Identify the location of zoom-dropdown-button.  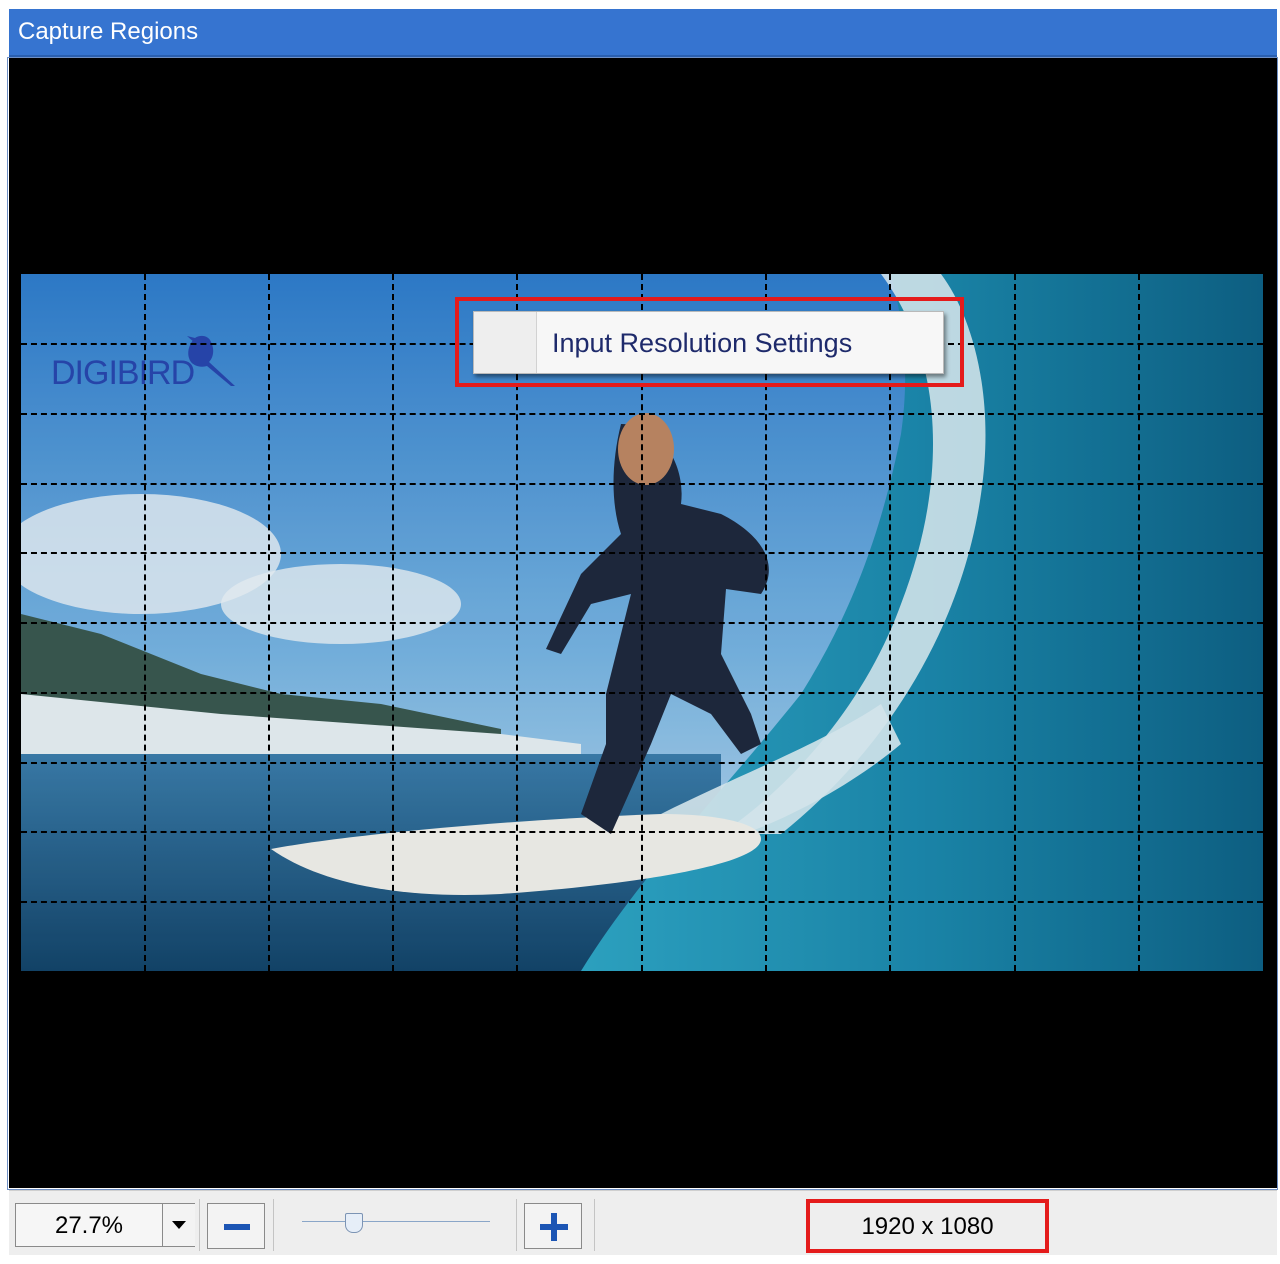
(178, 1225).